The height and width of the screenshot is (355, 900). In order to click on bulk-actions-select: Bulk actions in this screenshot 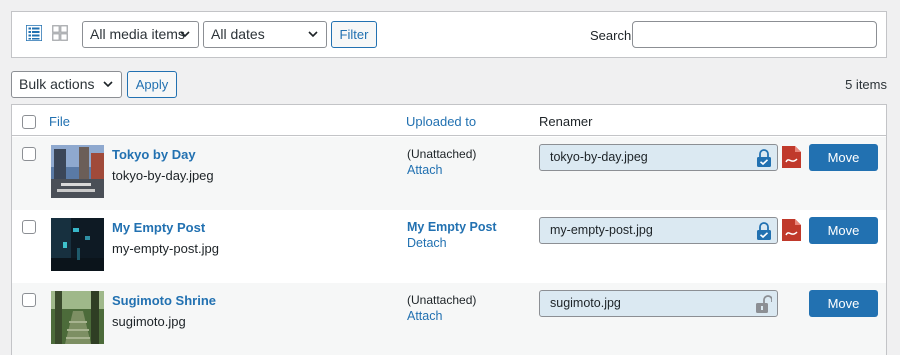, I will do `click(66, 84)`.